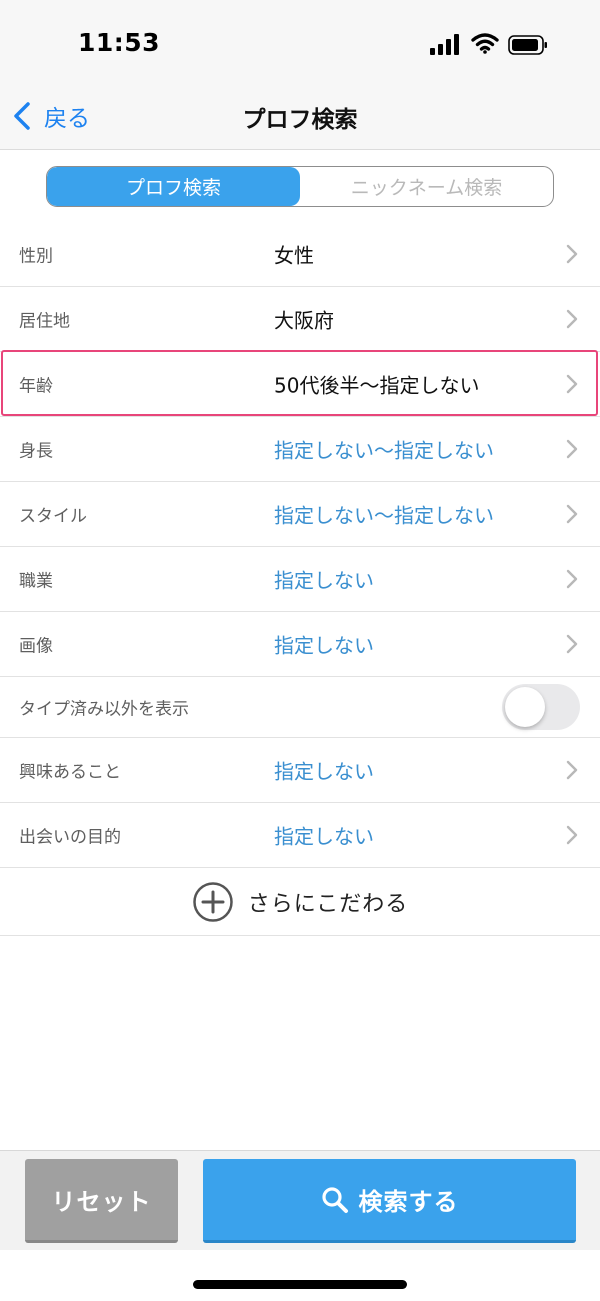 The height and width of the screenshot is (1301, 600). What do you see at coordinates (525, 707) in the screenshot?
I see `toggle-knob` at bounding box center [525, 707].